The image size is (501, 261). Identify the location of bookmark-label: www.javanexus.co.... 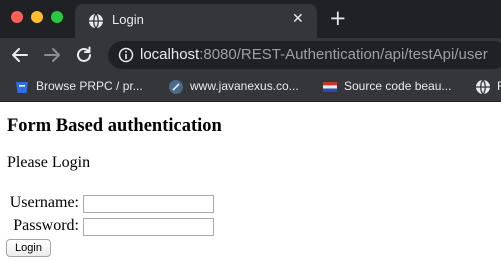
(244, 86).